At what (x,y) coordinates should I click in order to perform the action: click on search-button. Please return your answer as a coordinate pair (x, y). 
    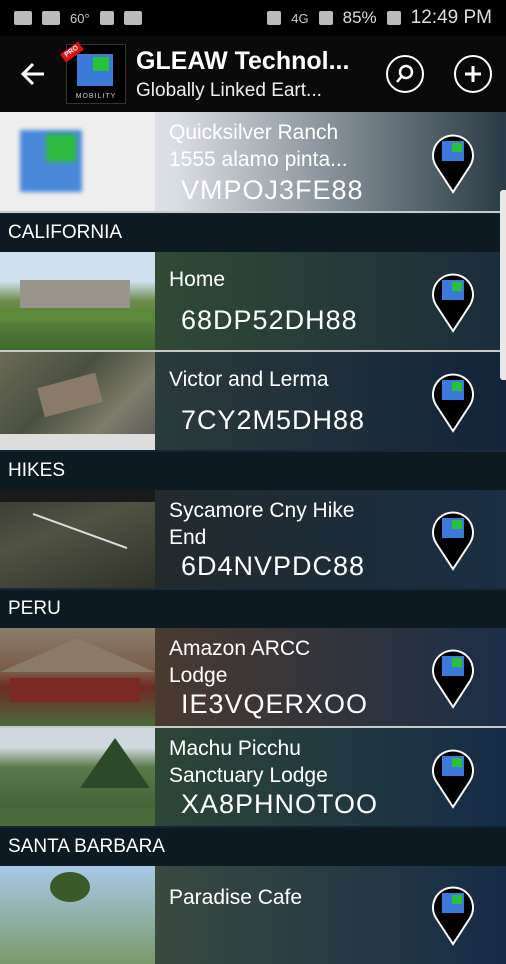
    Looking at the image, I should click on (405, 74).